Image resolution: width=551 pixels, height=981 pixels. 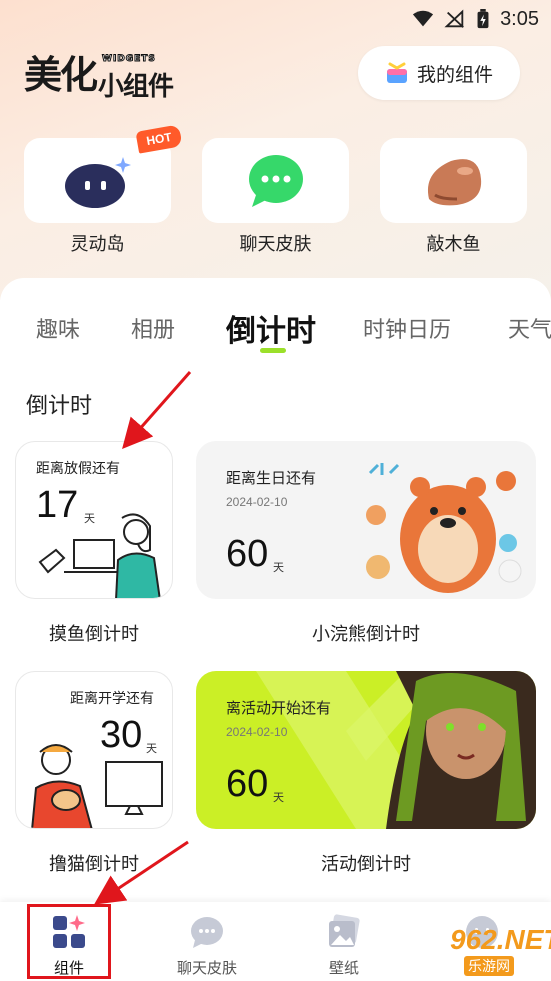 What do you see at coordinates (529, 328) in the screenshot?
I see `tab-weather: 天气` at bounding box center [529, 328].